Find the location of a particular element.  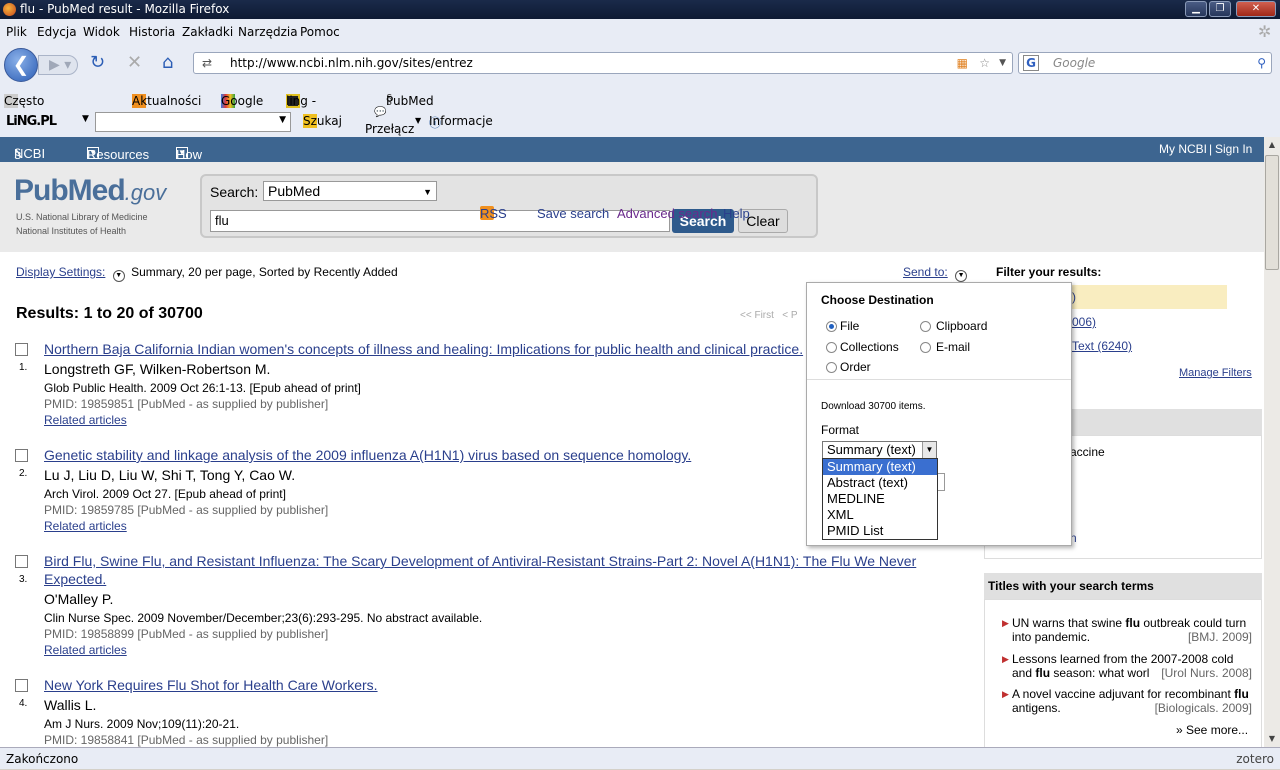

vertical-scrollbar: ▲ ▼ is located at coordinates (1272, 442).